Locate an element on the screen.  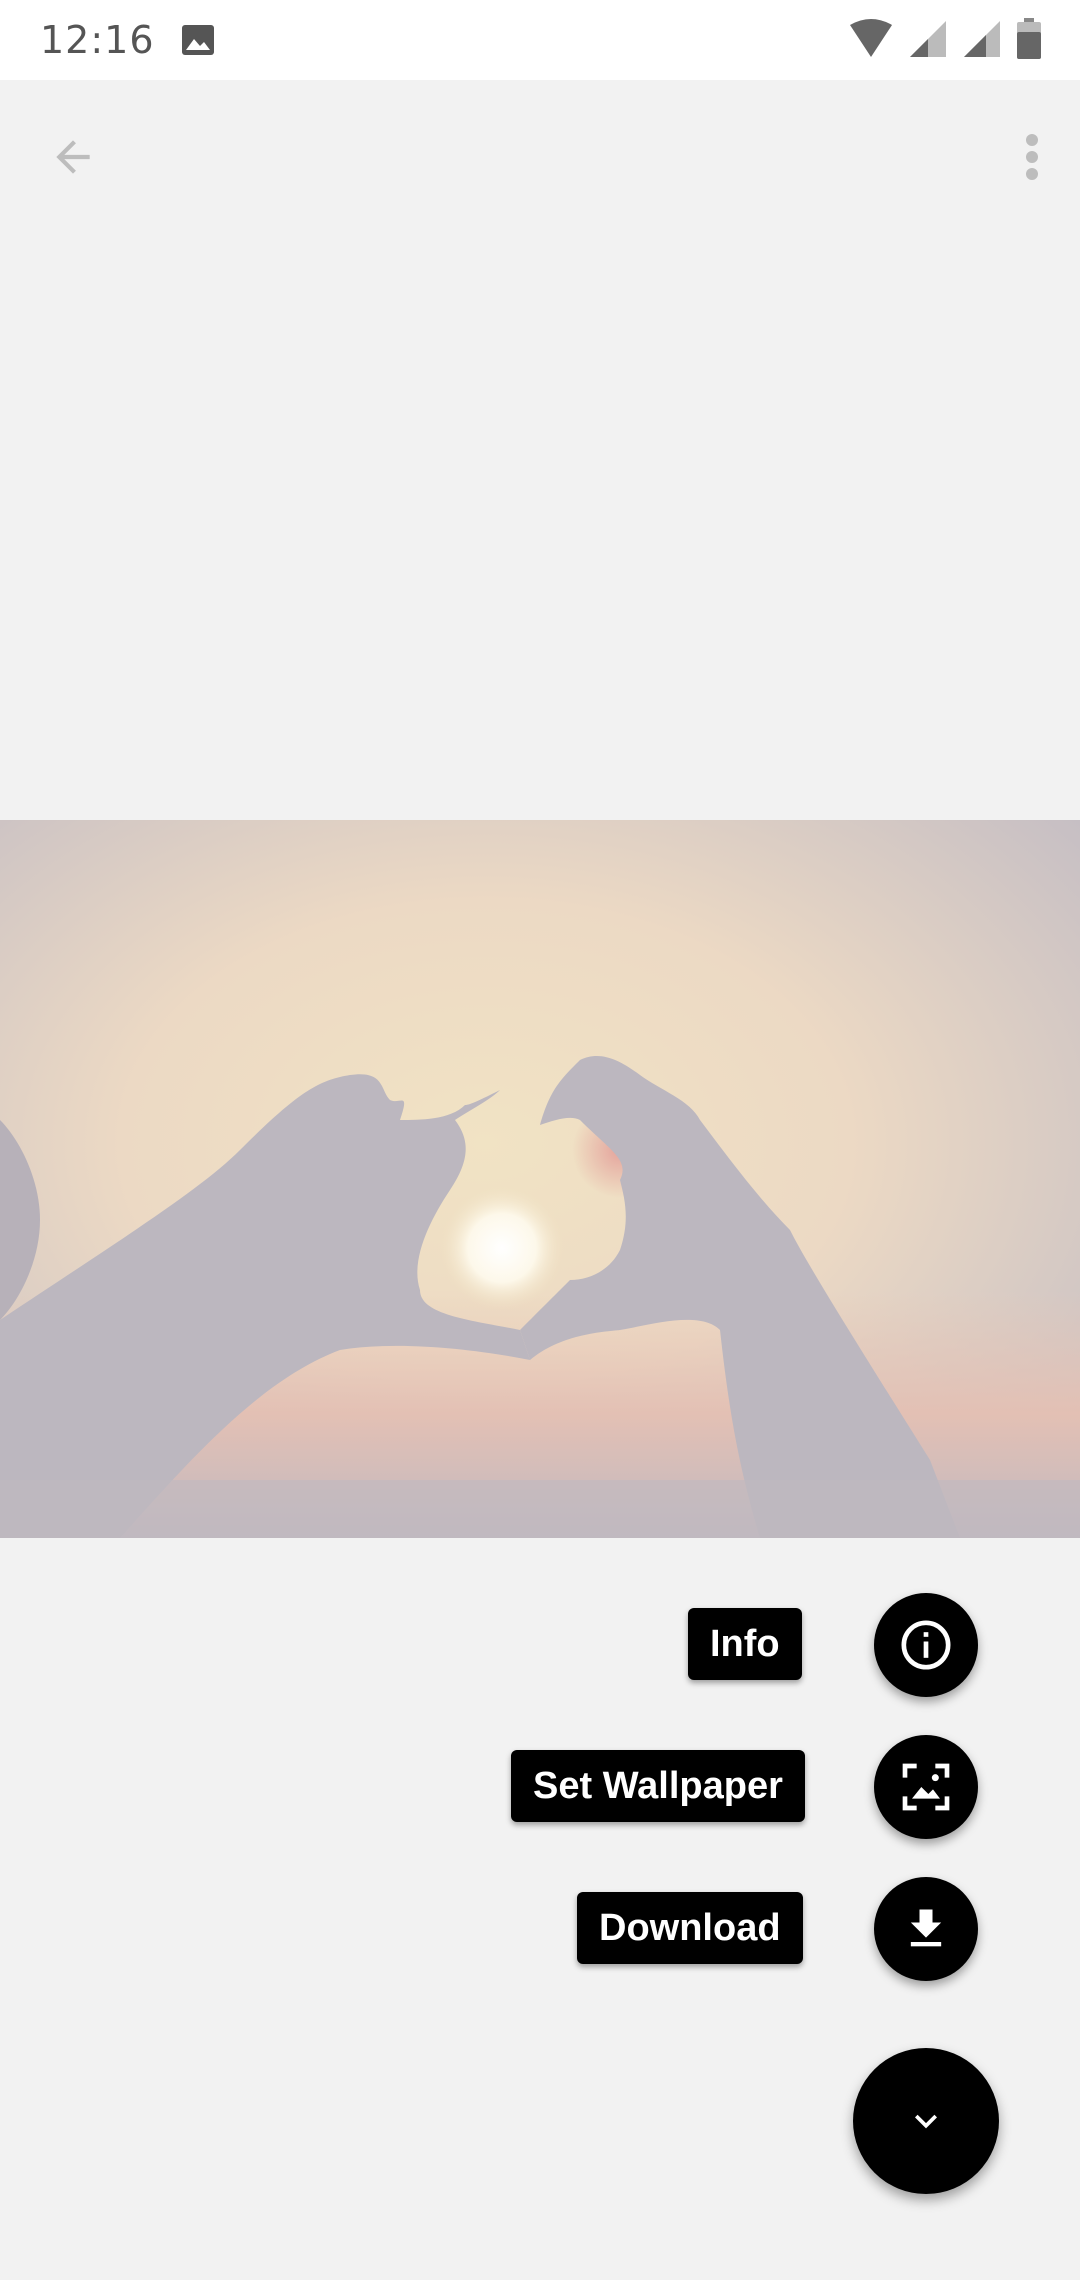
set-wallpaper-button is located at coordinates (926, 1787).